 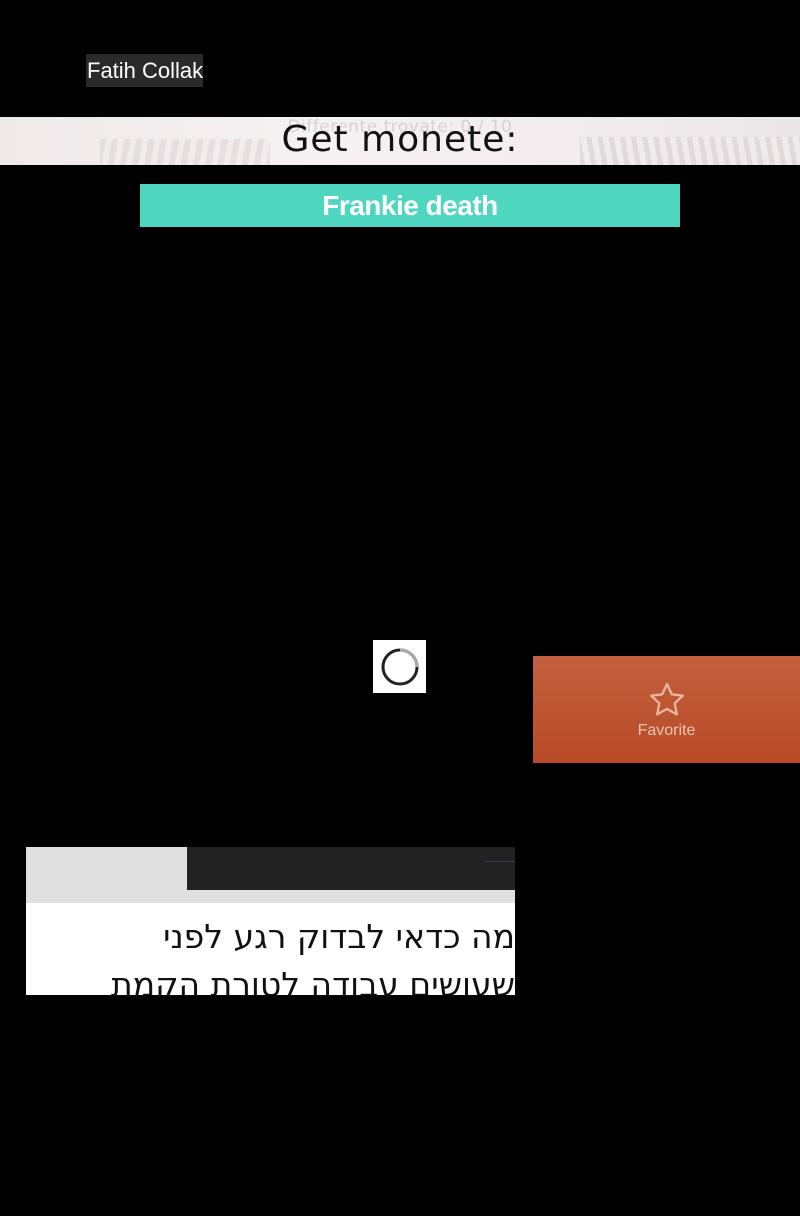 What do you see at coordinates (313, 980) in the screenshot?
I see `article-headline-line-2: שעושים עבודה לטורת הקמת` at bounding box center [313, 980].